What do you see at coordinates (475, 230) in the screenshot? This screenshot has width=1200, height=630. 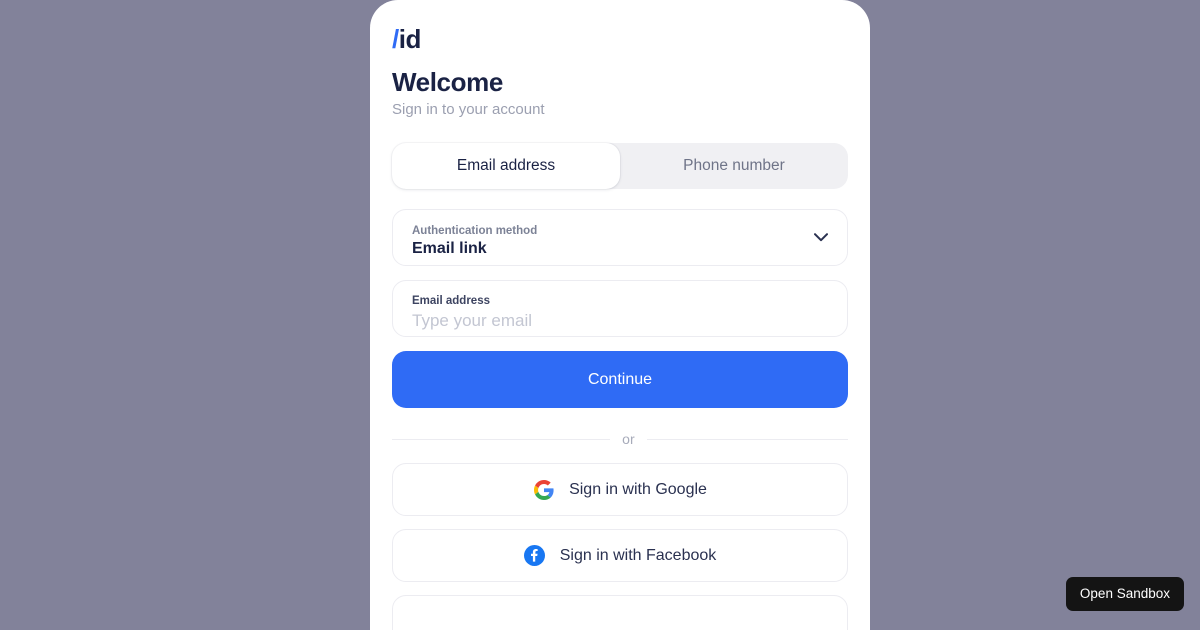 I see `authentication-method-label: Authentication method` at bounding box center [475, 230].